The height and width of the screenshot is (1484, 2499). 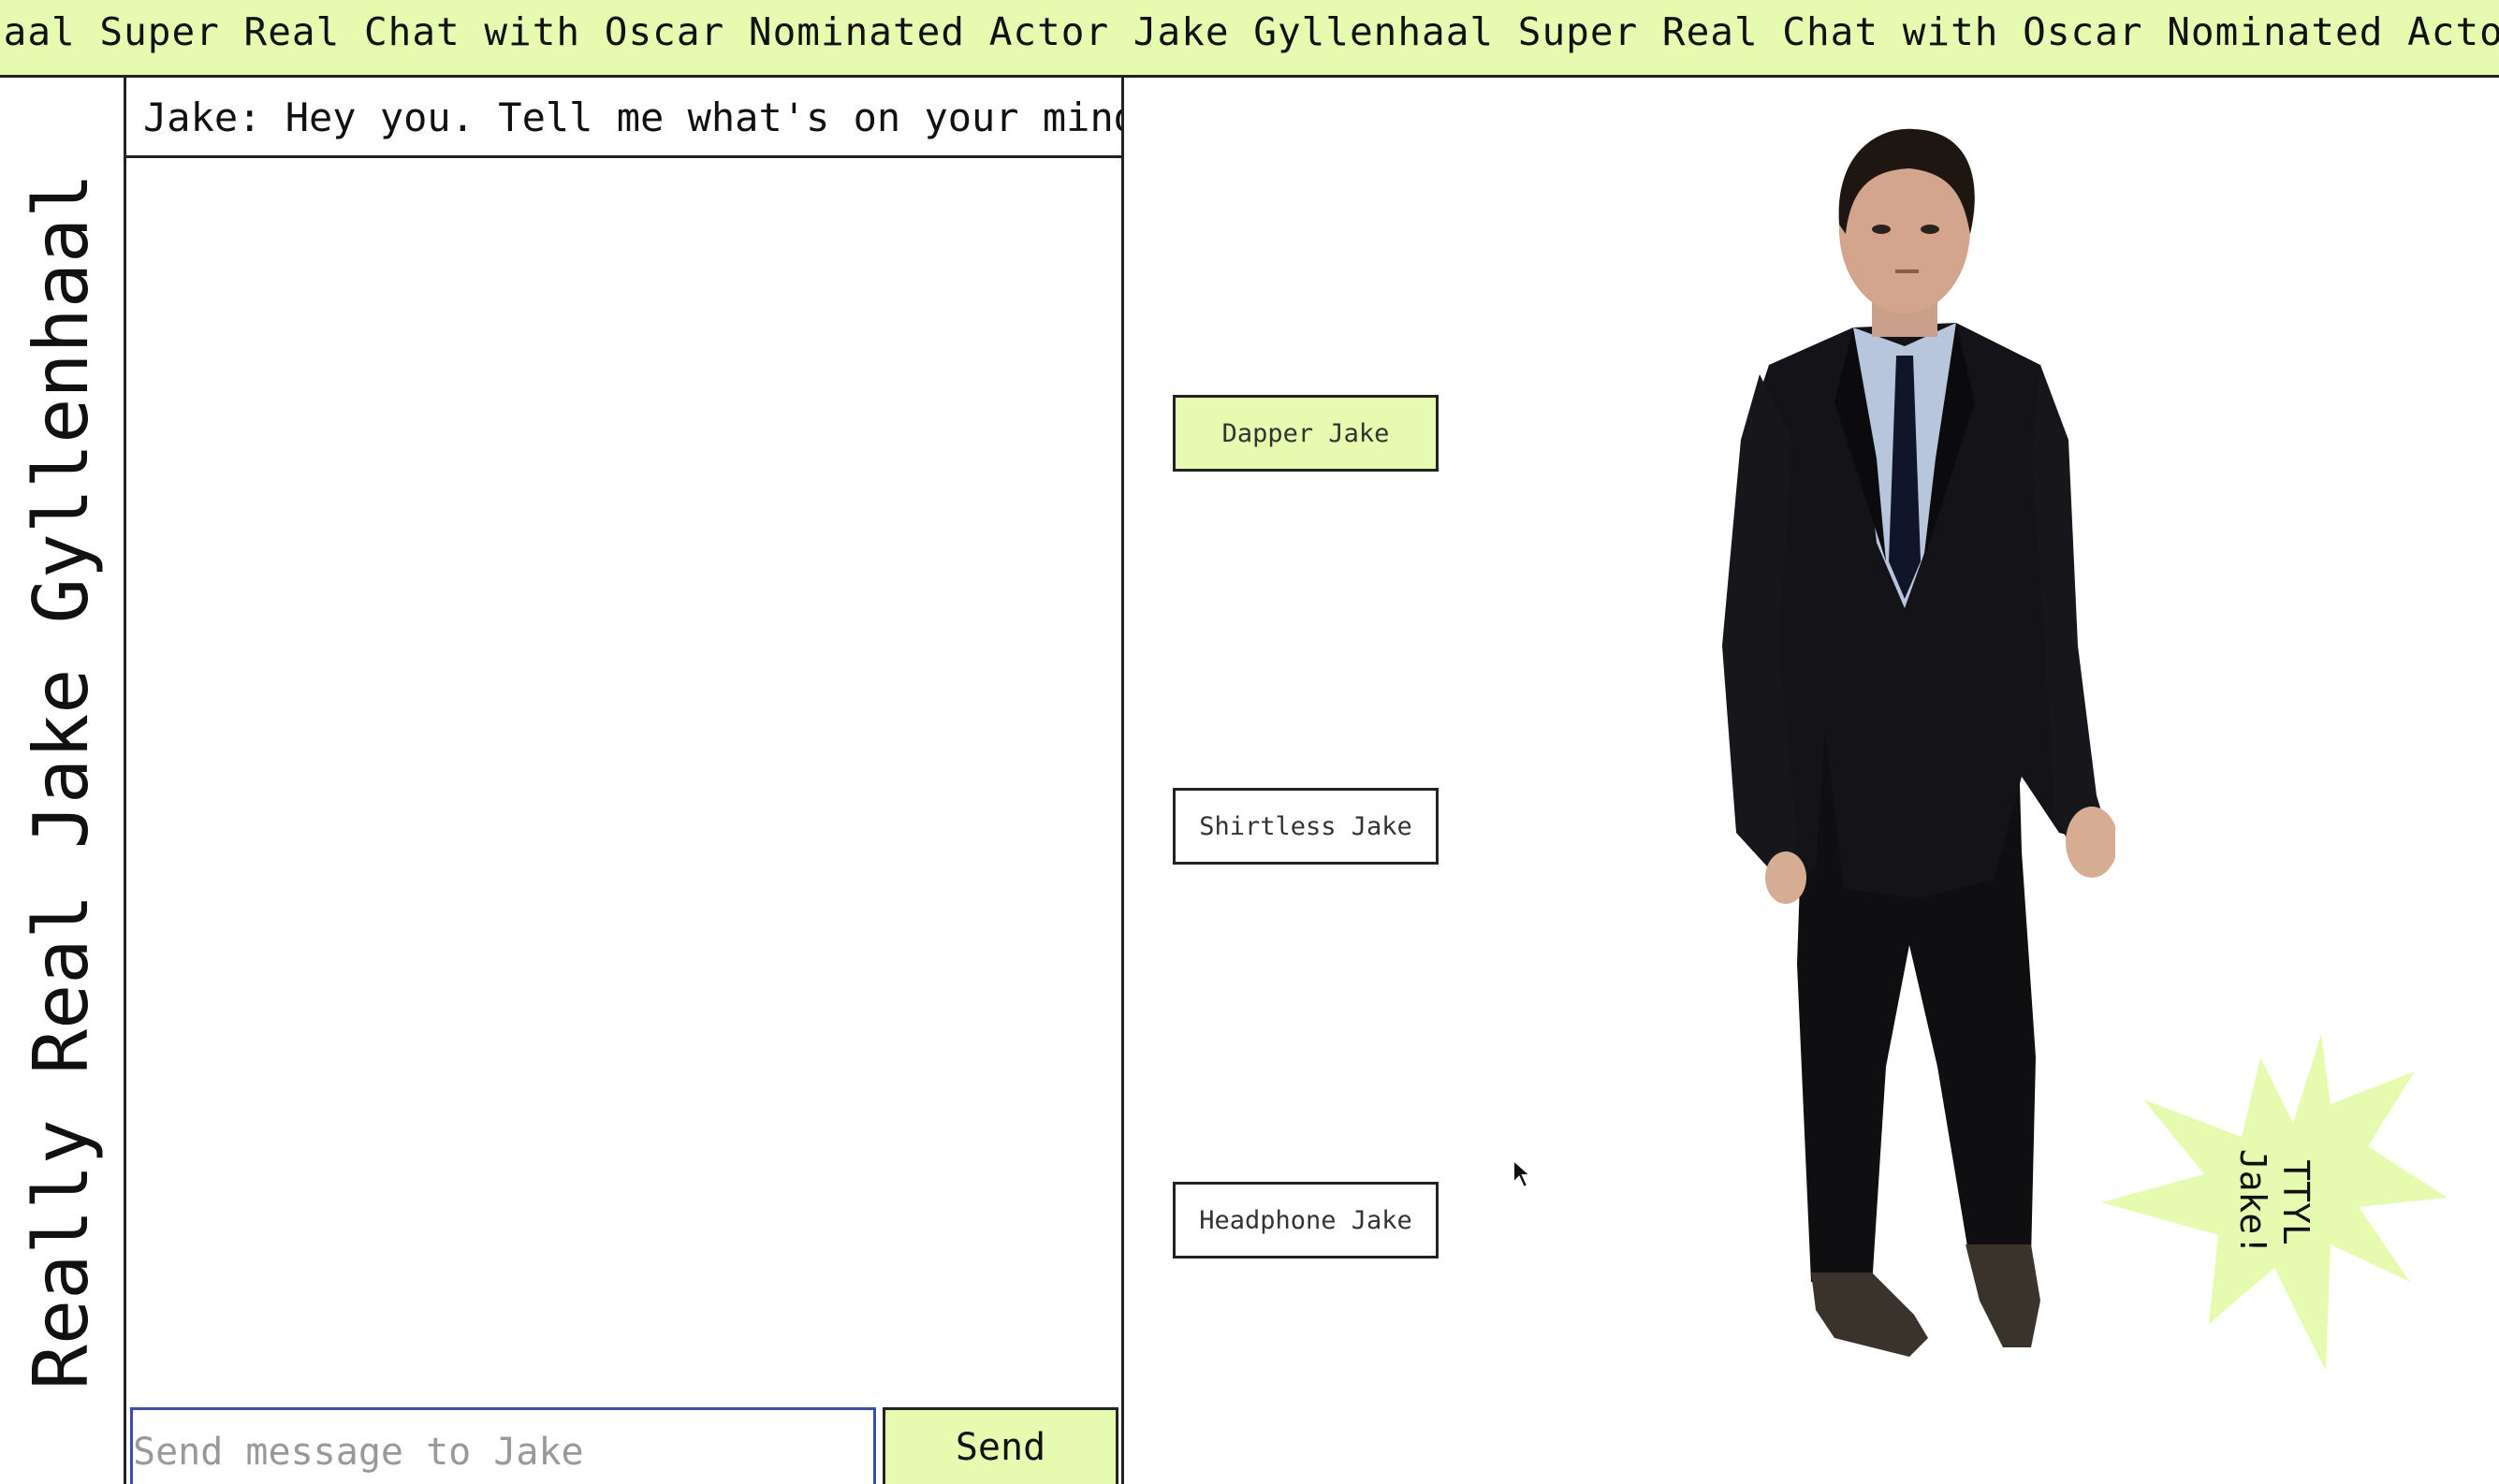 I want to click on headphone-jake-button: Headphone Jake, so click(x=1306, y=1220).